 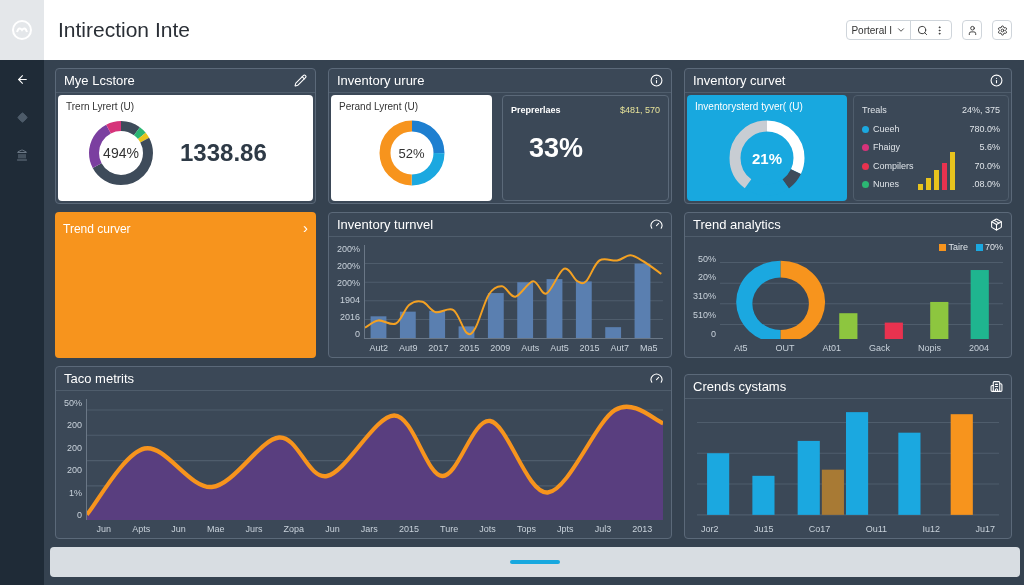 I want to click on axis-label: Tops, so click(x=526, y=529).